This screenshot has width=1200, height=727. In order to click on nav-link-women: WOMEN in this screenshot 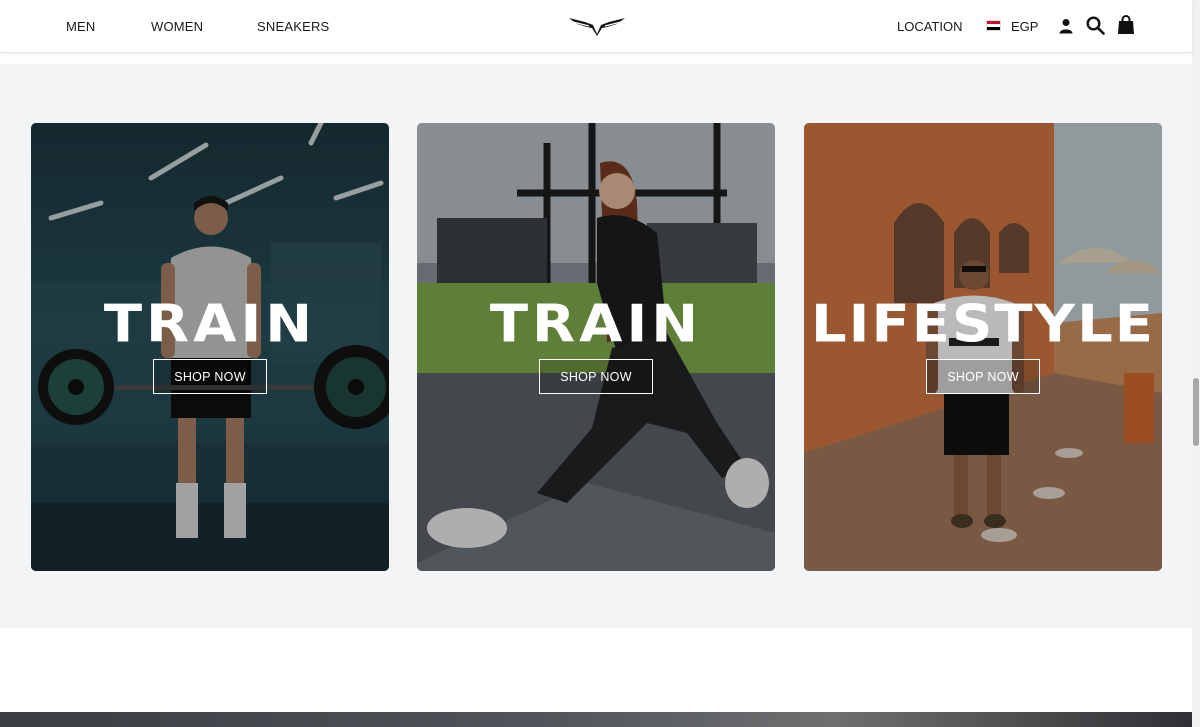, I will do `click(177, 26)`.